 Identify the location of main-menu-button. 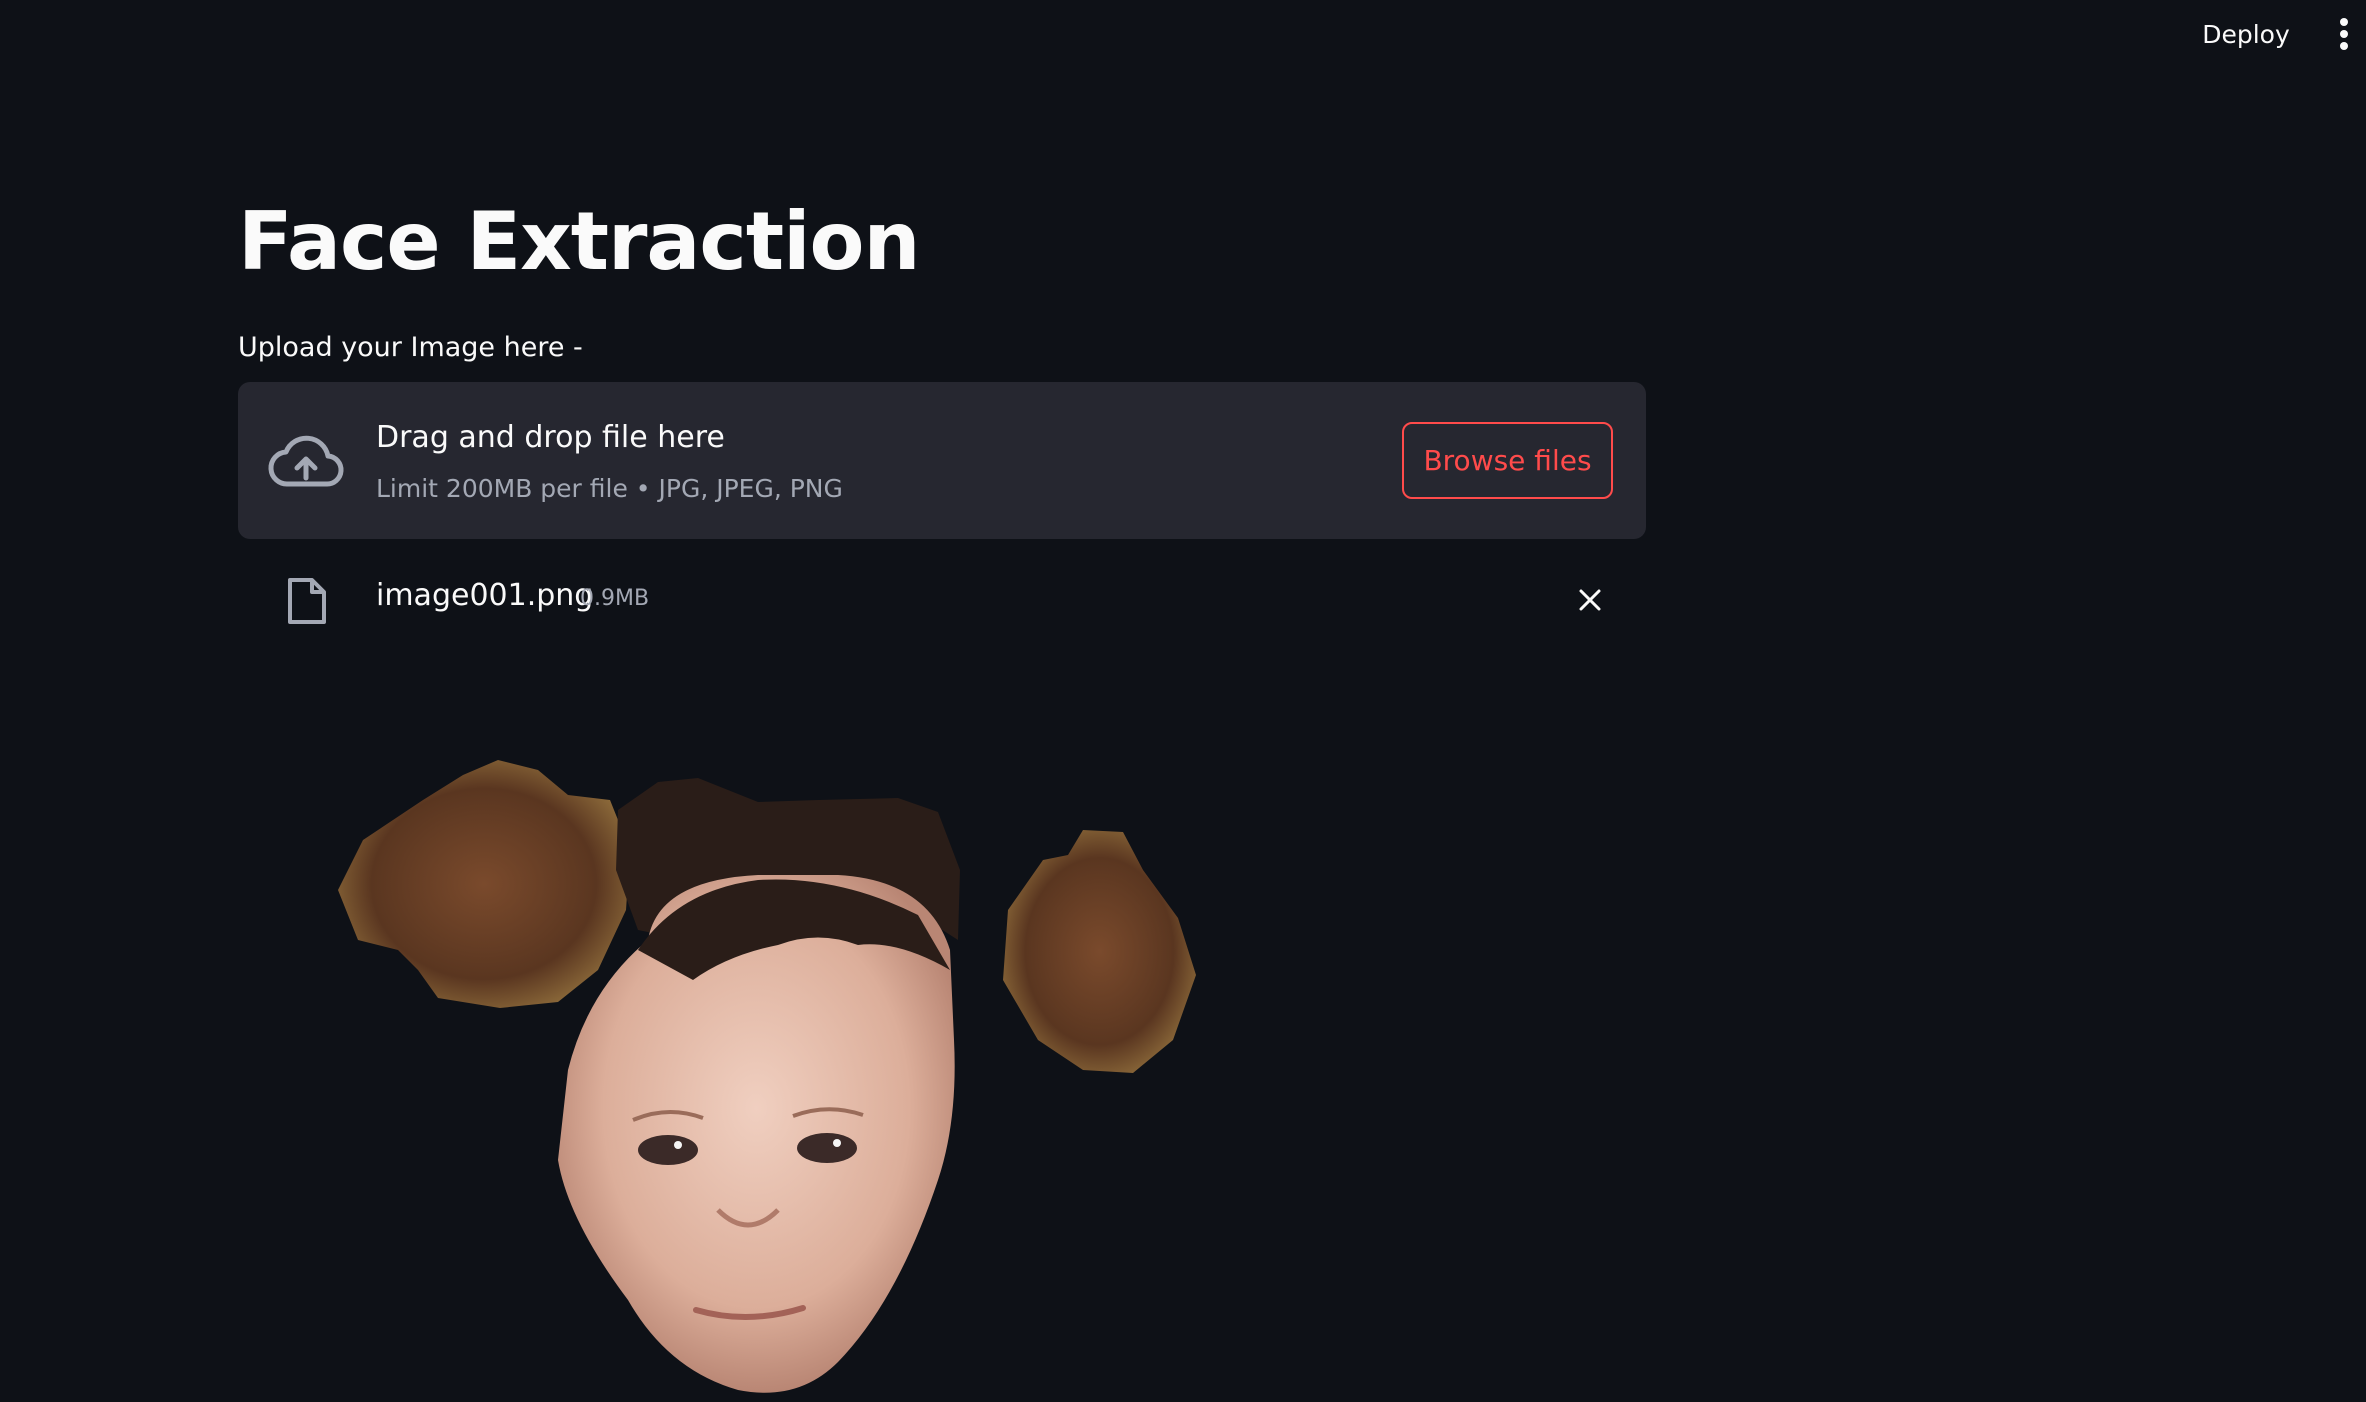
(2344, 34).